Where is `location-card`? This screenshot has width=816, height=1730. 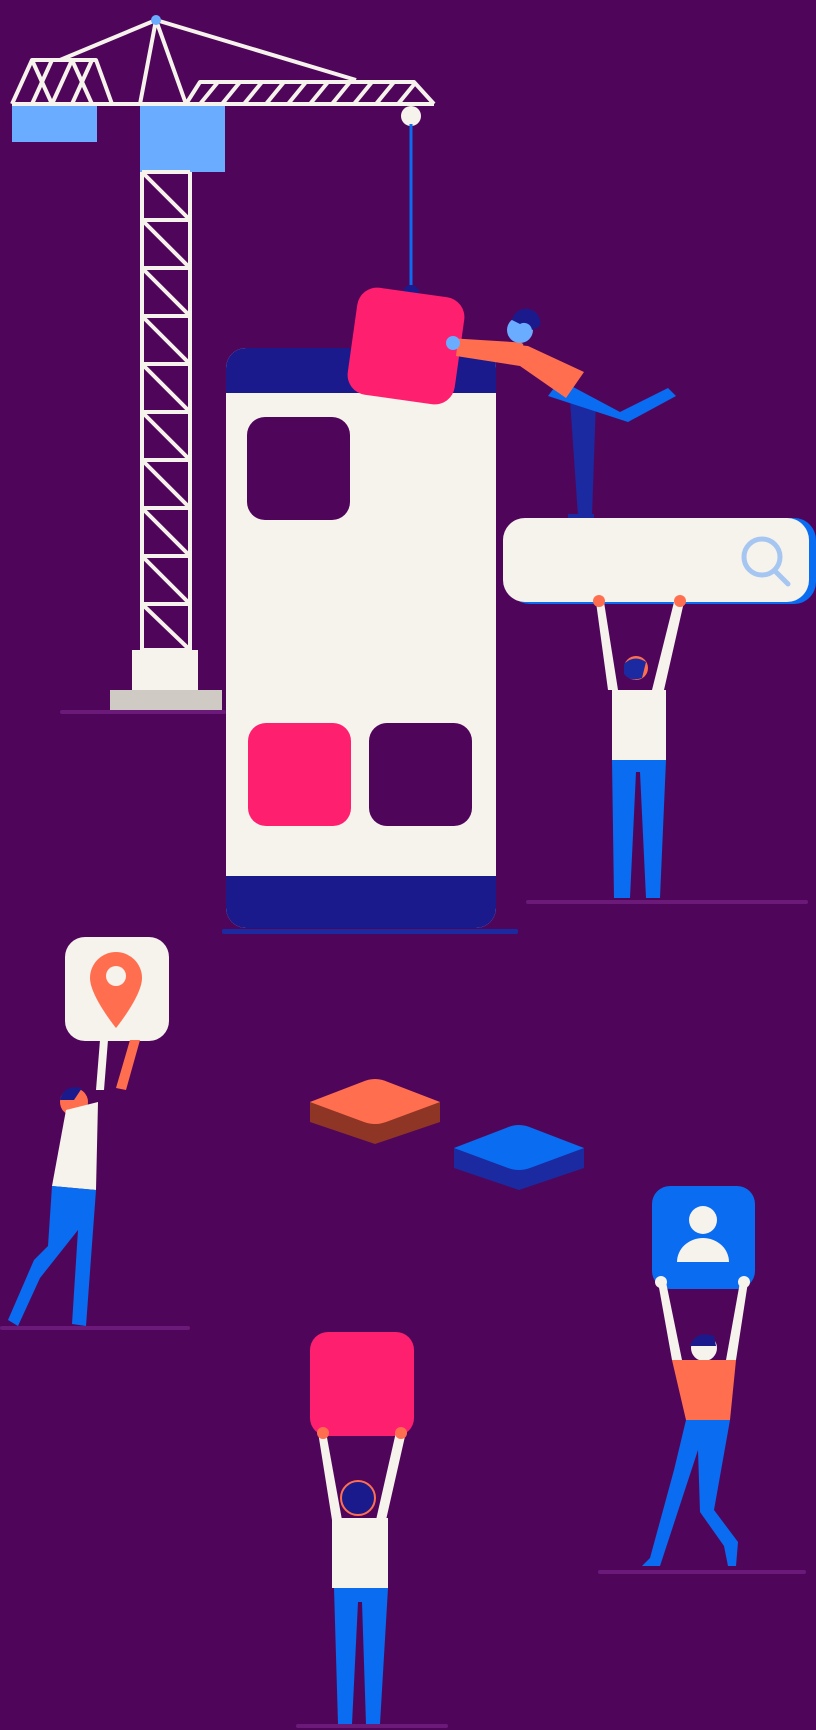 location-card is located at coordinates (117, 989).